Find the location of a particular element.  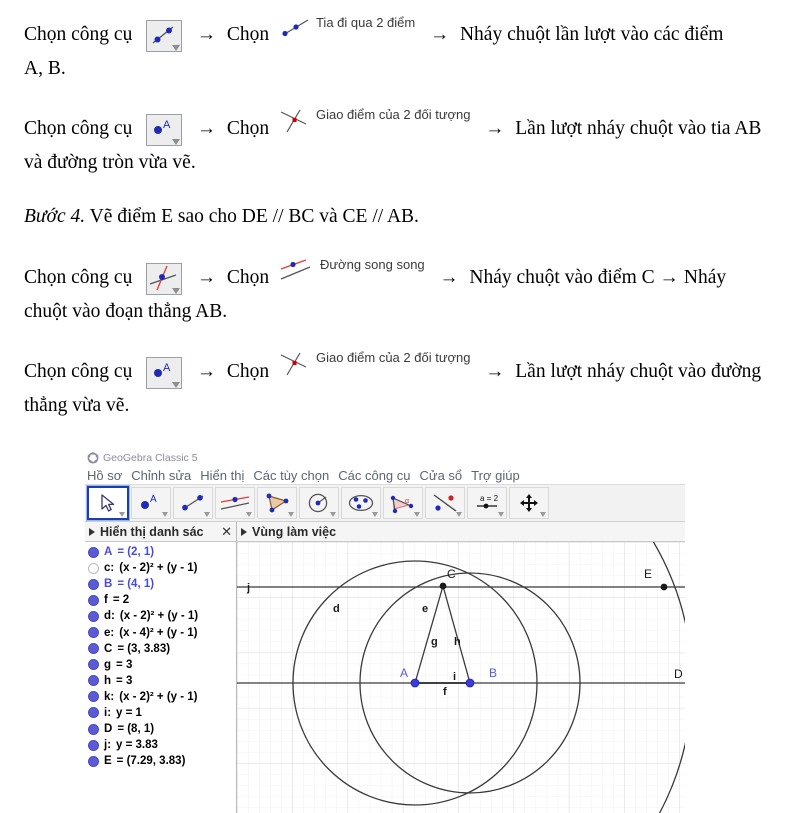

parallel-line-label: Đường song song is located at coordinates (372, 264).